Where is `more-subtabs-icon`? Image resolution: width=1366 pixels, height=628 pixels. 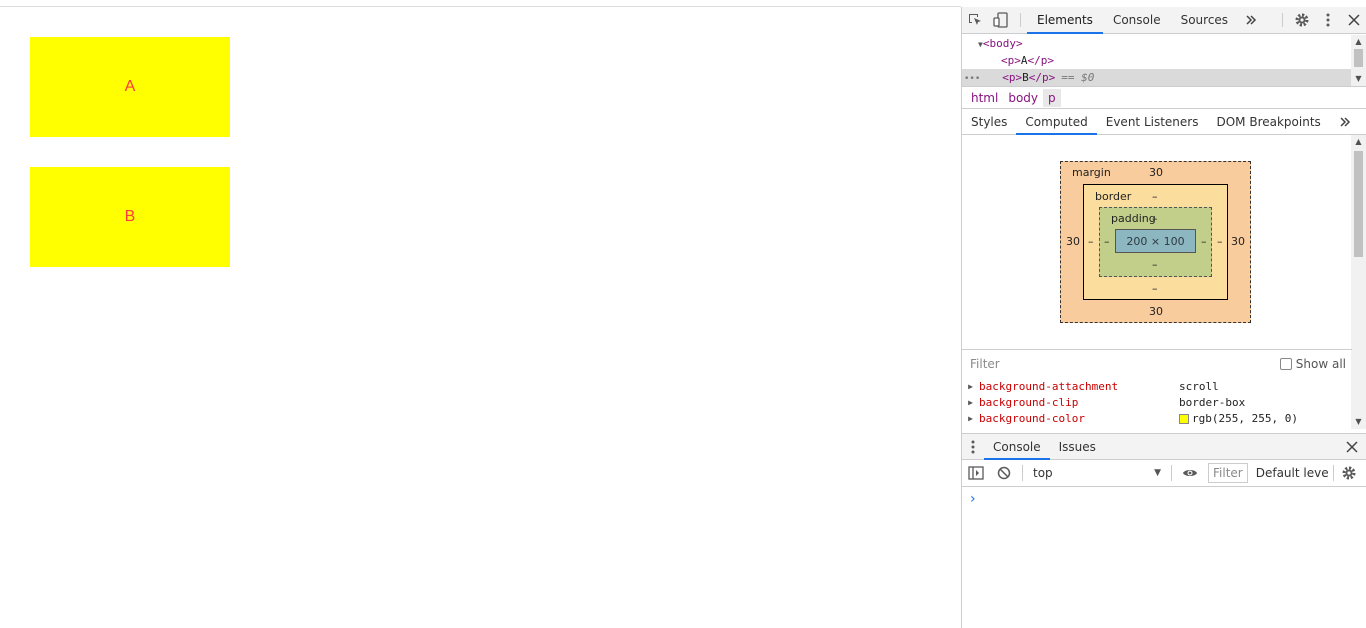
more-subtabs-icon is located at coordinates (1345, 121).